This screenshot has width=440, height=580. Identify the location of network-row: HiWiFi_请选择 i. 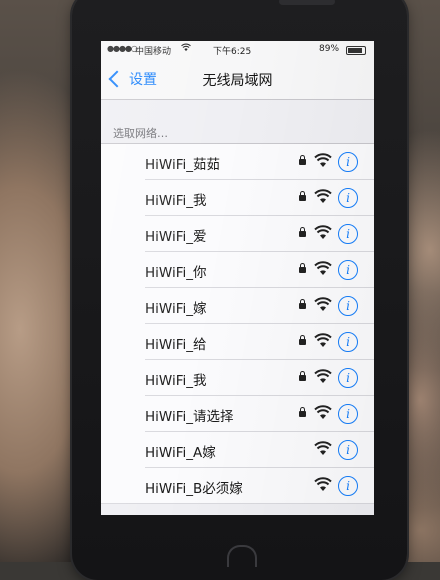
(237, 414).